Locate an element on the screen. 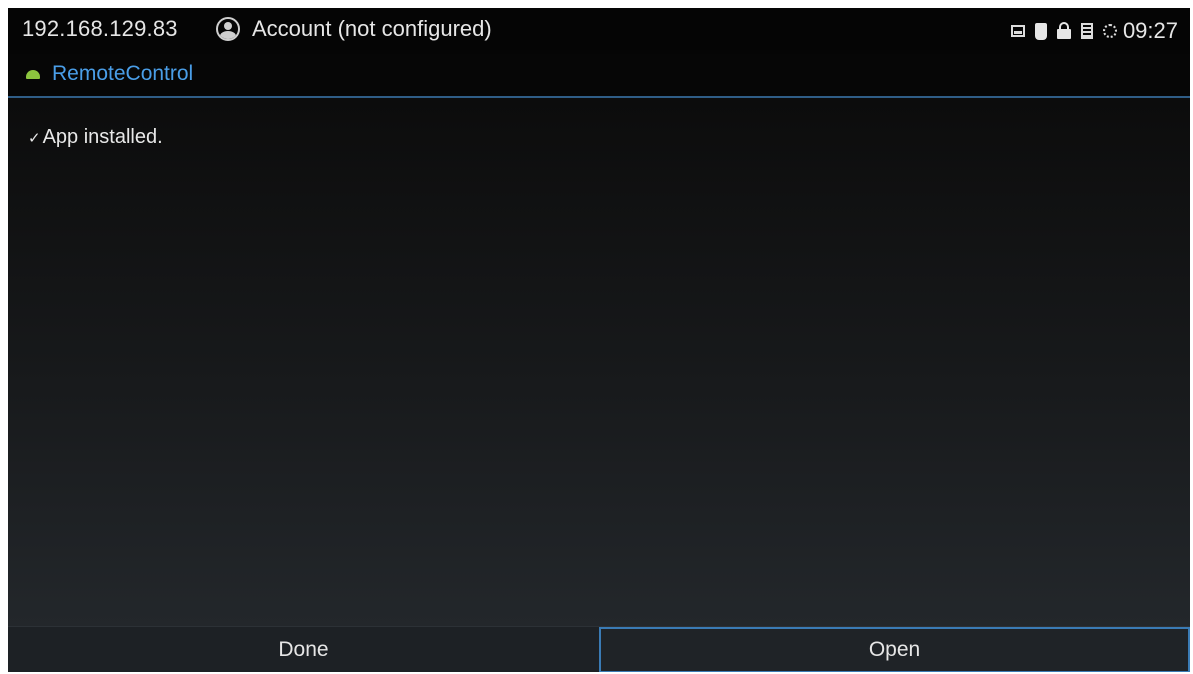 Image resolution: width=1193 pixels, height=674 pixels. ip-address: 192.168.129.83 is located at coordinates (100, 28).